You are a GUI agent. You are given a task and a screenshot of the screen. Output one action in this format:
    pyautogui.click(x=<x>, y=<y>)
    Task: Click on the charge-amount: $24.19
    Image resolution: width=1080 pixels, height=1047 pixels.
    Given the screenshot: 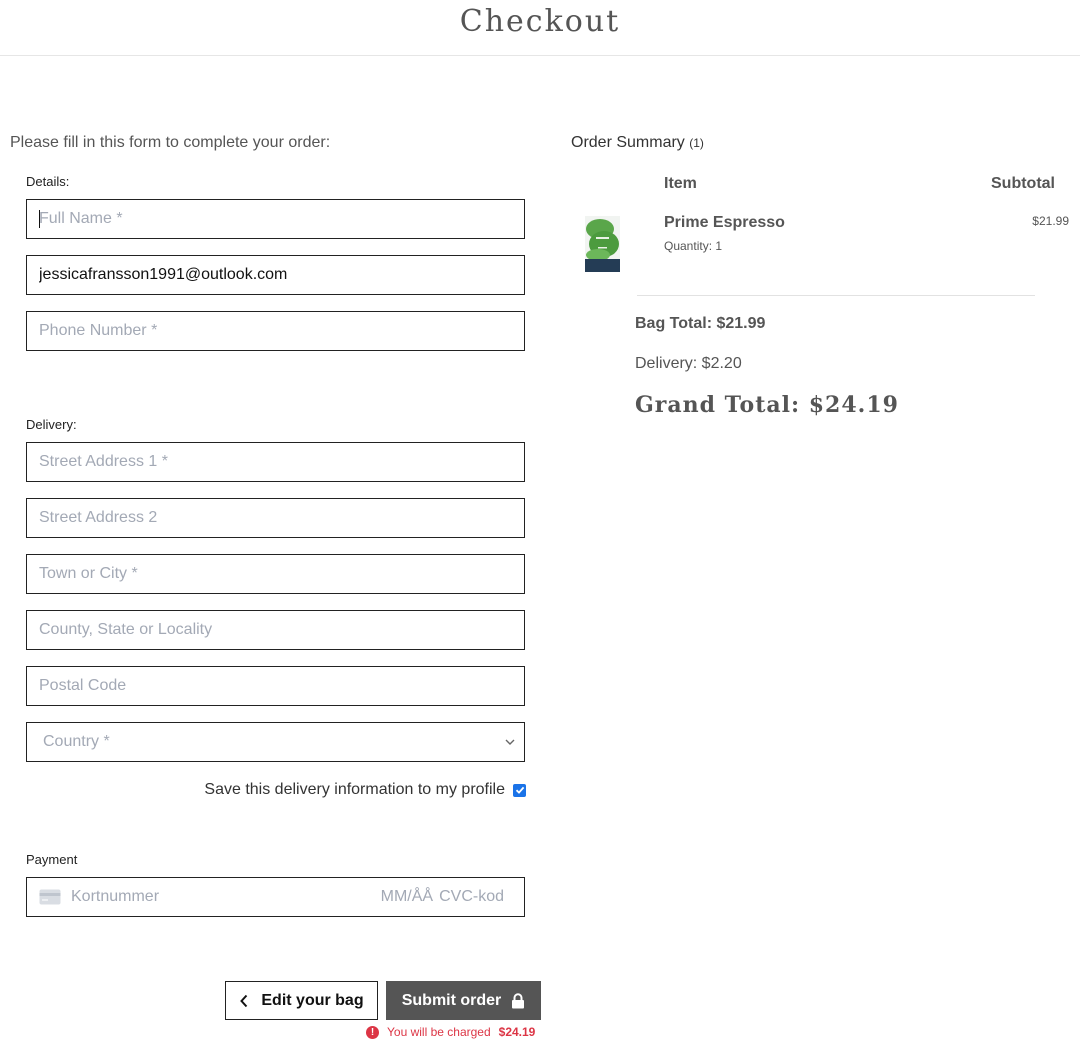 What is the action you would take?
    pyautogui.click(x=517, y=1032)
    